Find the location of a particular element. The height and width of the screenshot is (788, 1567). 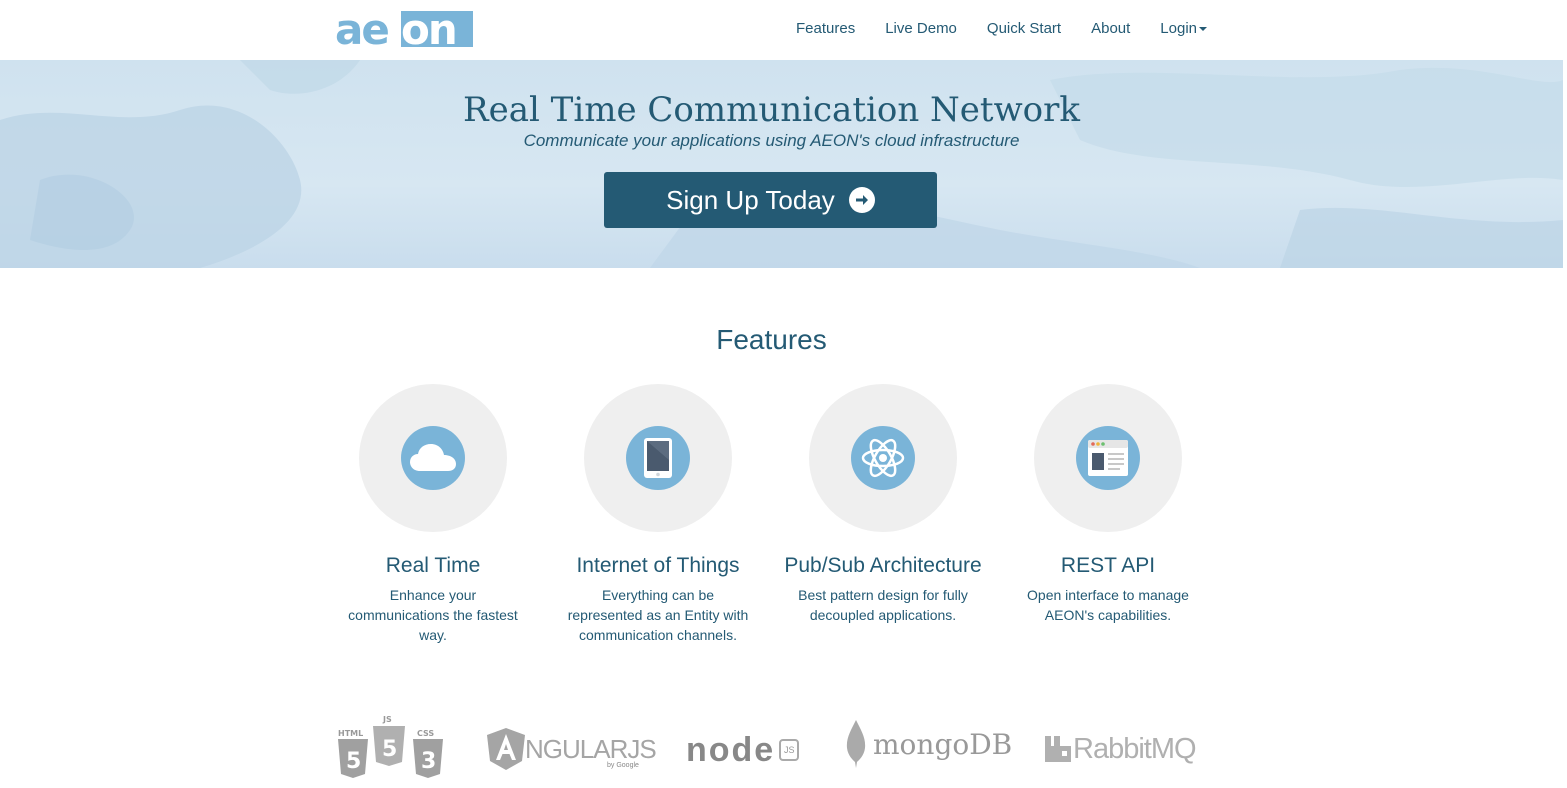

nav-login-dropdown: Login is located at coordinates (1183, 28).